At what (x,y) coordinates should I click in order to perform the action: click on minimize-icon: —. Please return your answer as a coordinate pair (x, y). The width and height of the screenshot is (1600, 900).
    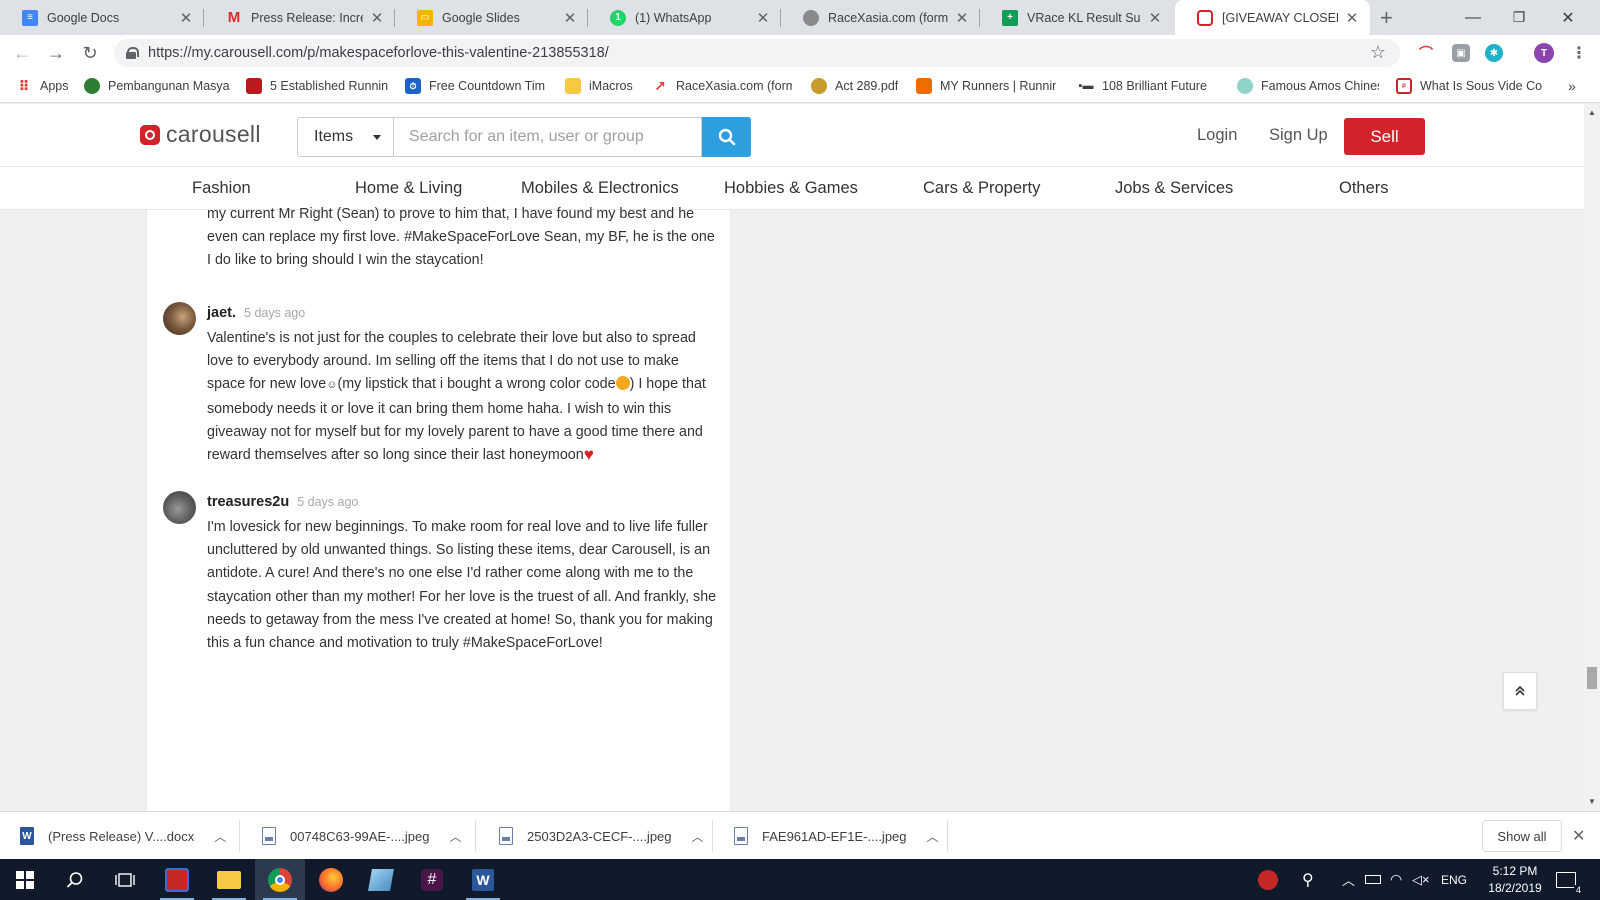
    Looking at the image, I should click on (1473, 17).